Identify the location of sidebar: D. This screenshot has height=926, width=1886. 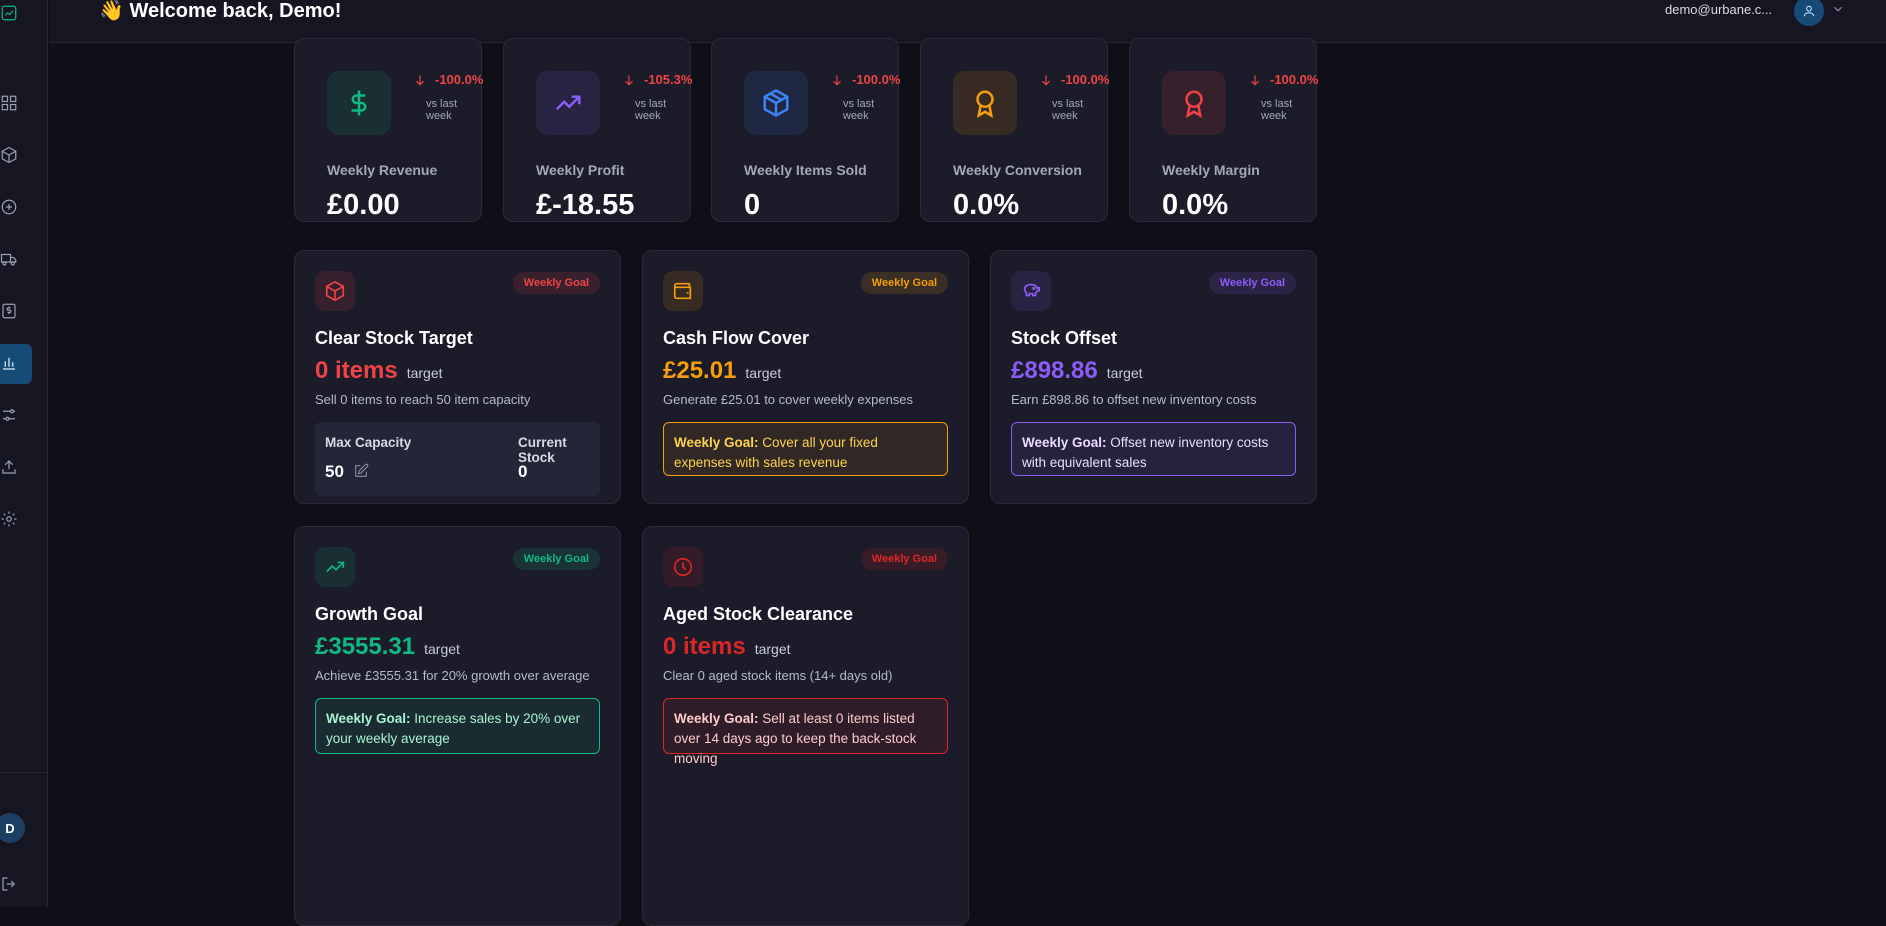
(24, 453).